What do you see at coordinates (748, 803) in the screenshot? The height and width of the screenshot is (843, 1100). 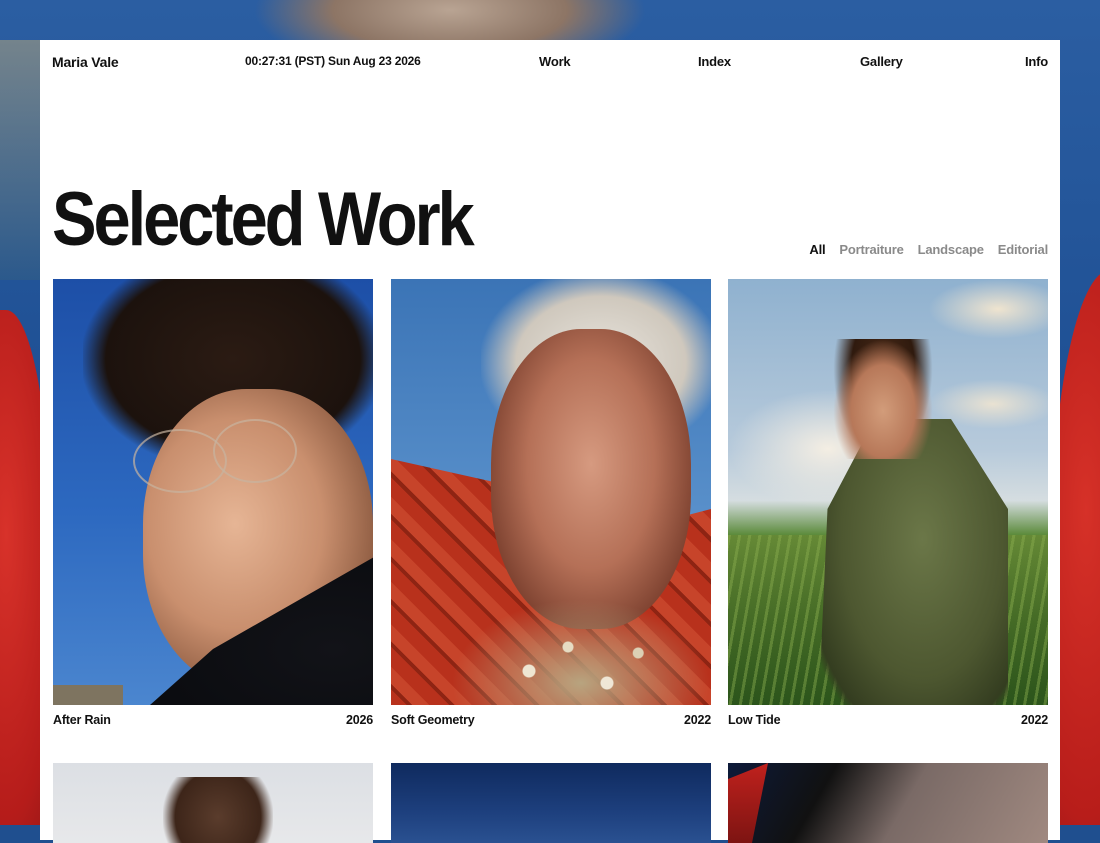 I see `thumbnail-red-detail` at bounding box center [748, 803].